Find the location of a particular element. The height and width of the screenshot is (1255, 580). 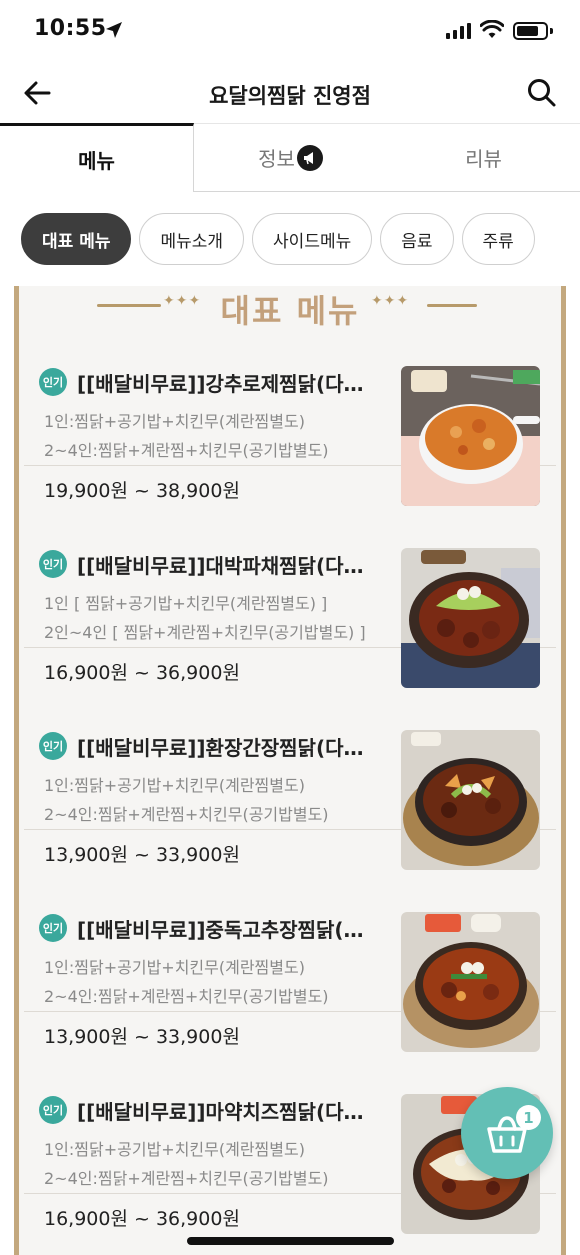

home-indicator is located at coordinates (290, 1241).